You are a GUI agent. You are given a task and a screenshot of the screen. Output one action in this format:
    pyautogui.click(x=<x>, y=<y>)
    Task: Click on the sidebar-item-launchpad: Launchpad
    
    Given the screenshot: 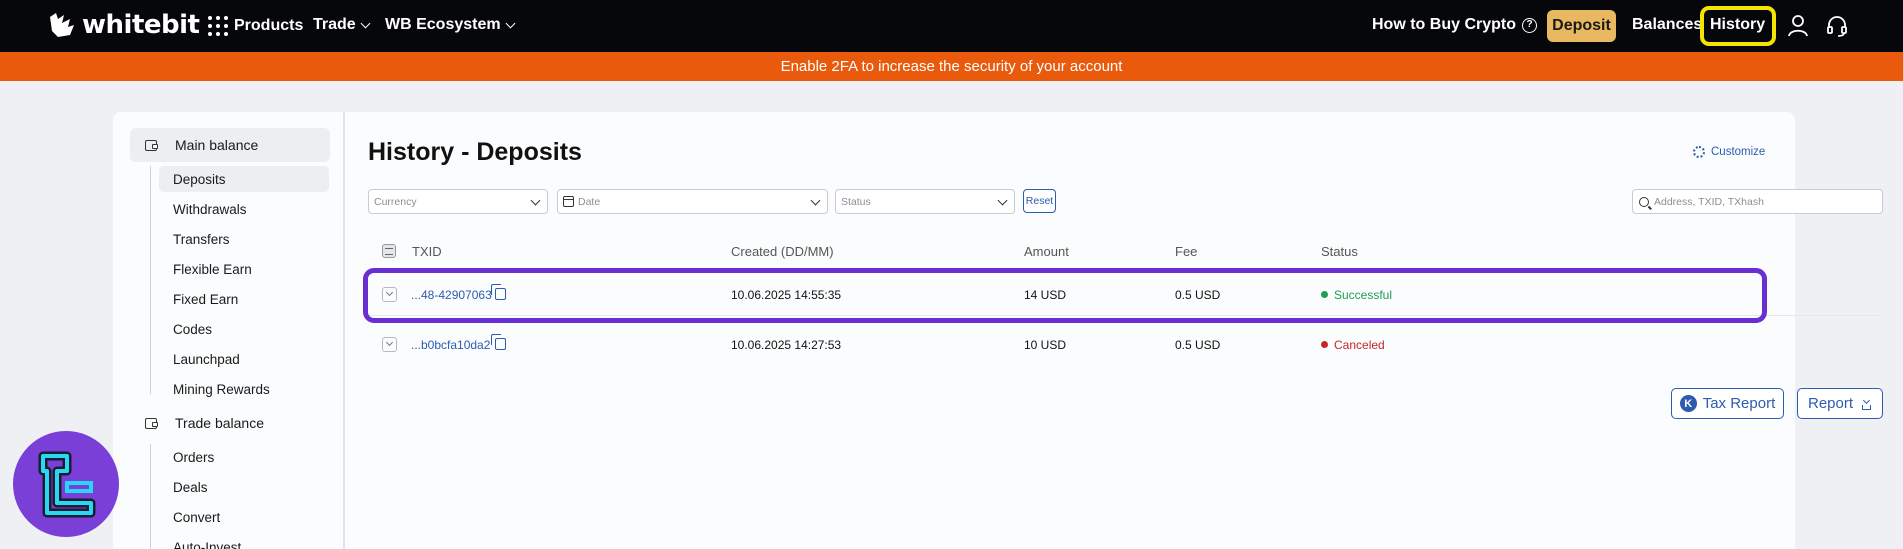 What is the action you would take?
    pyautogui.click(x=244, y=359)
    